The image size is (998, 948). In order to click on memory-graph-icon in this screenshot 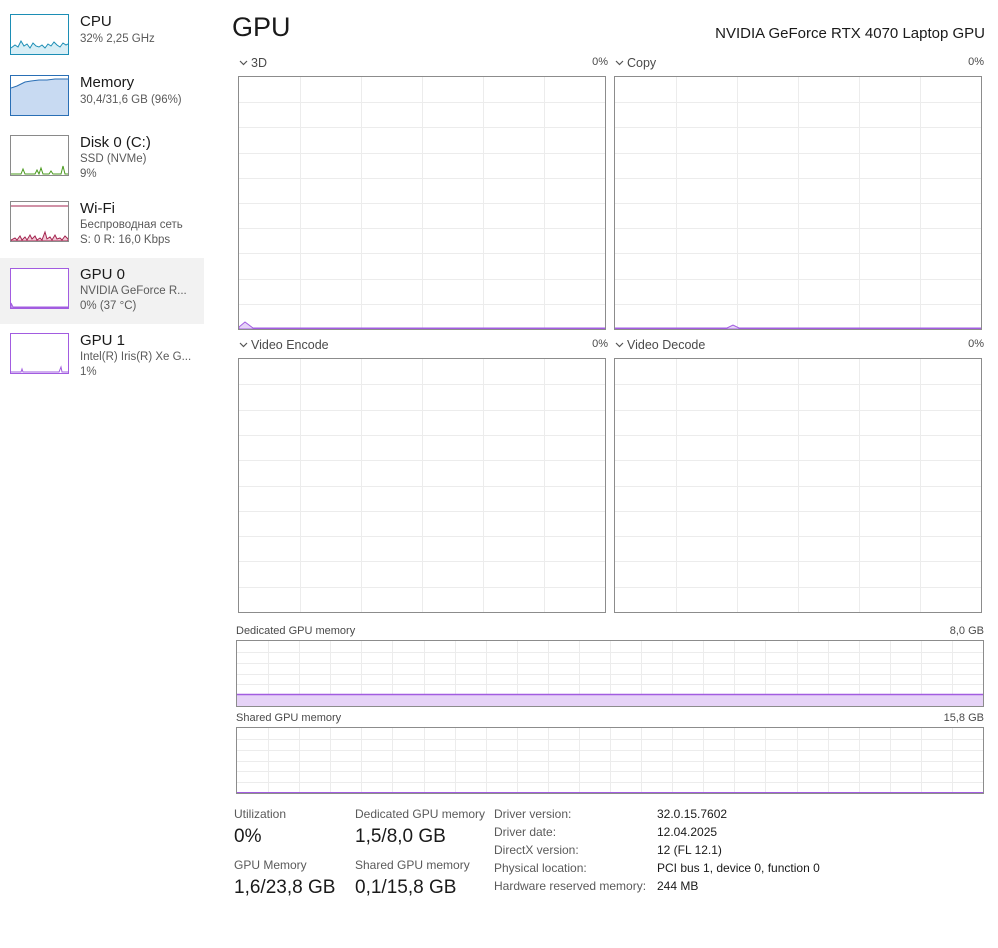, I will do `click(39, 95)`.